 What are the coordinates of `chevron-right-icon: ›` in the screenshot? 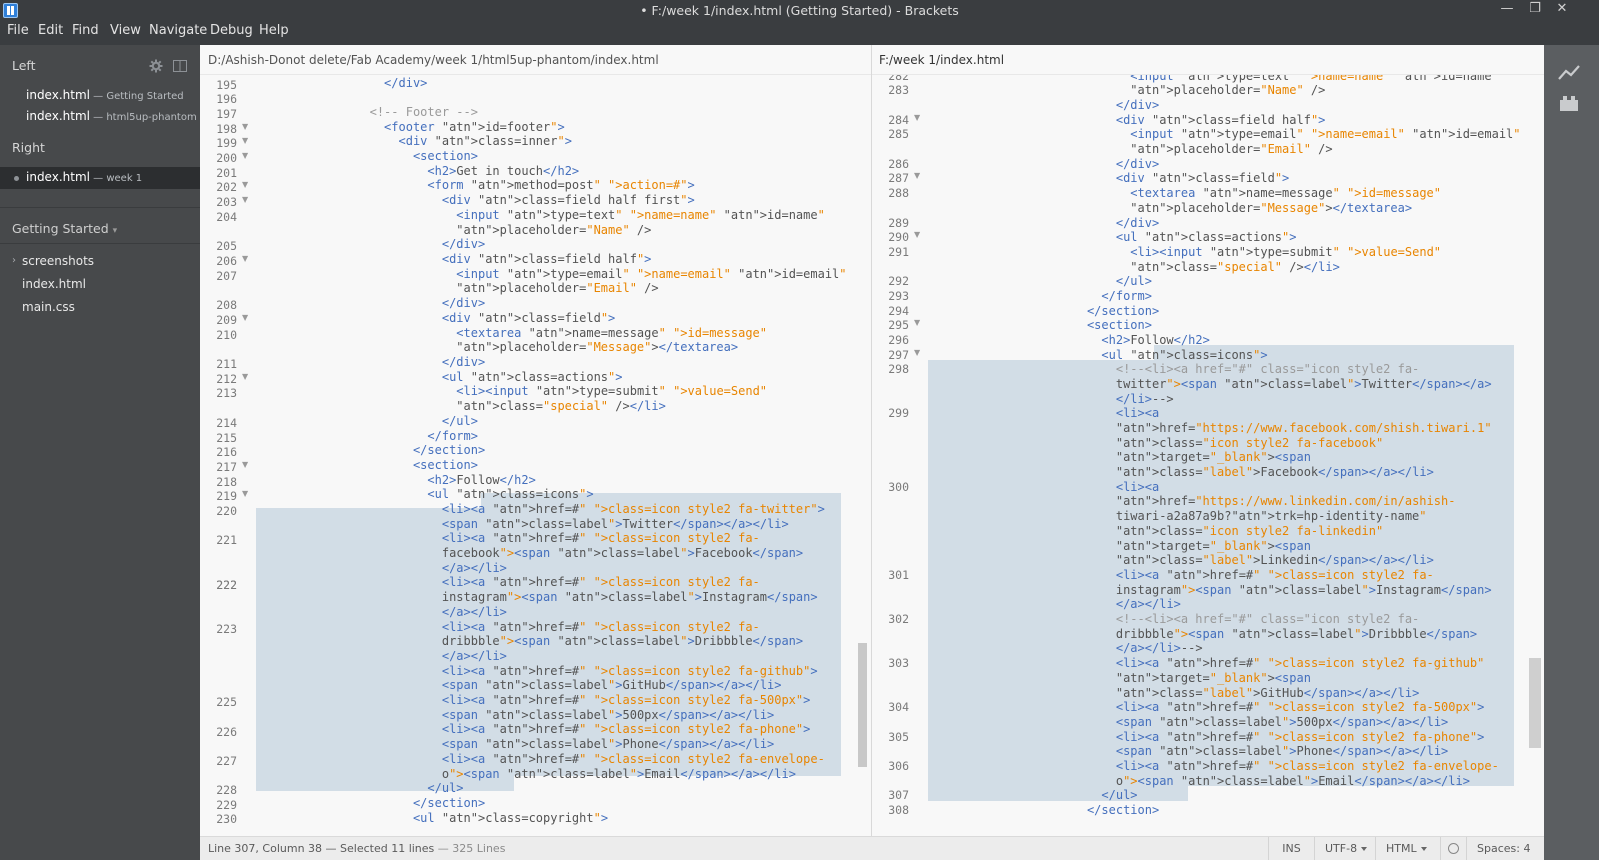 It's located at (14, 260).